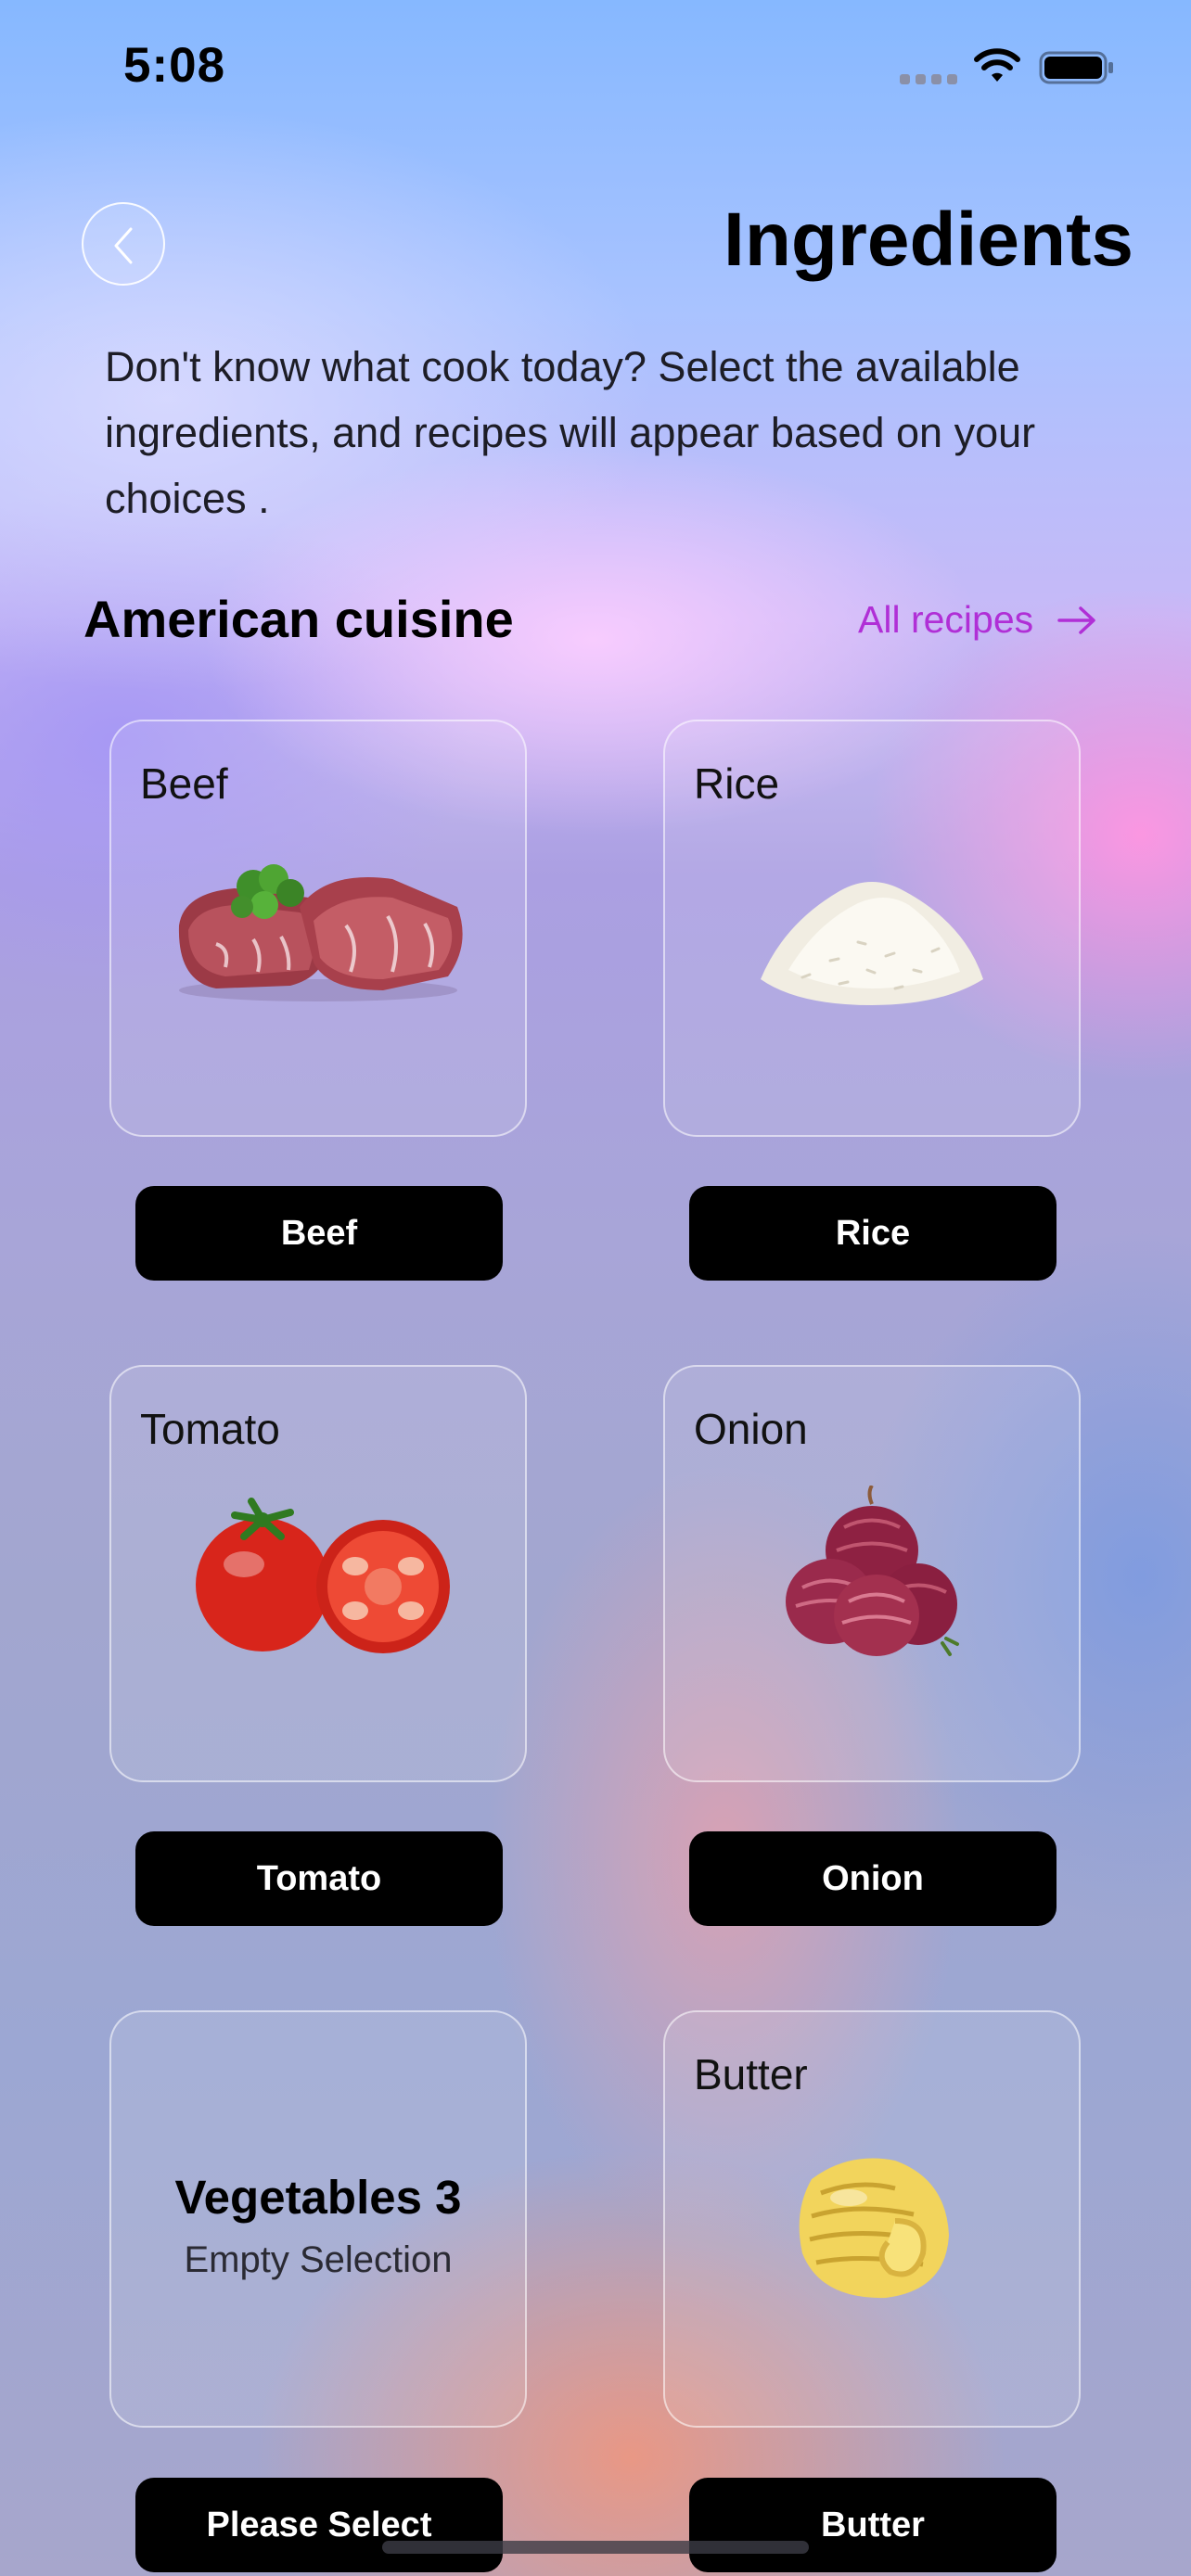 The image size is (1191, 2576). Describe the element at coordinates (174, 66) in the screenshot. I see `status-time: 5:08` at that location.